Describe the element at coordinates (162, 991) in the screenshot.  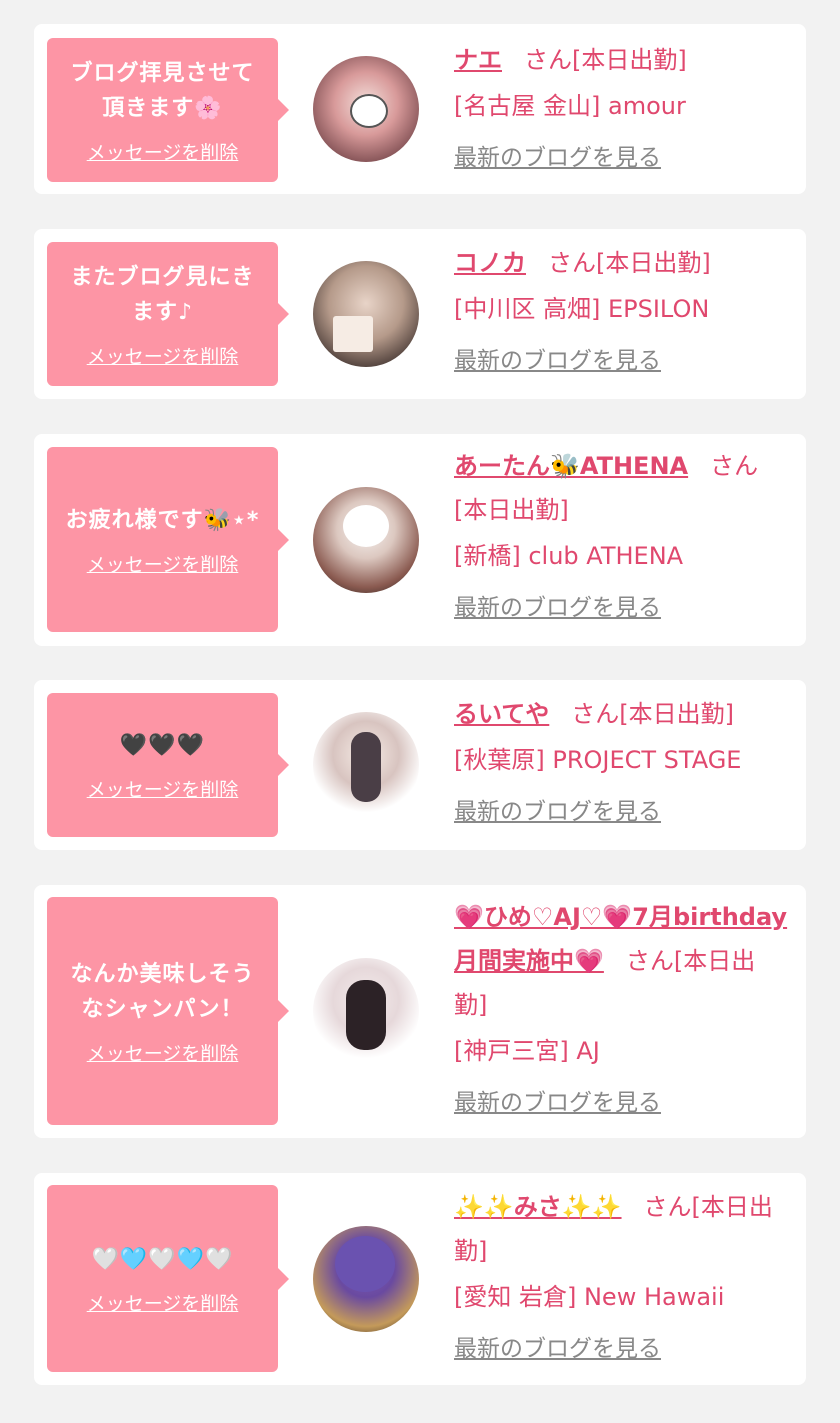
I see `message-text: なんか美味しそう なシャンパン！` at that location.